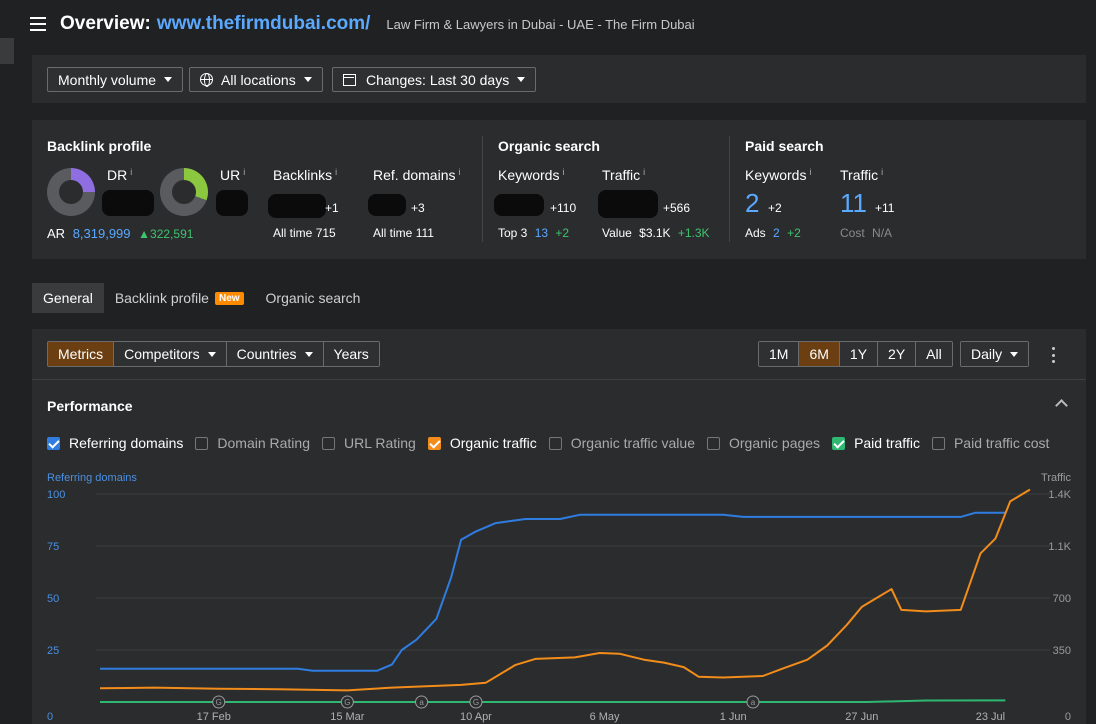  I want to click on x-tick-label: 23 Jul, so click(990, 717).